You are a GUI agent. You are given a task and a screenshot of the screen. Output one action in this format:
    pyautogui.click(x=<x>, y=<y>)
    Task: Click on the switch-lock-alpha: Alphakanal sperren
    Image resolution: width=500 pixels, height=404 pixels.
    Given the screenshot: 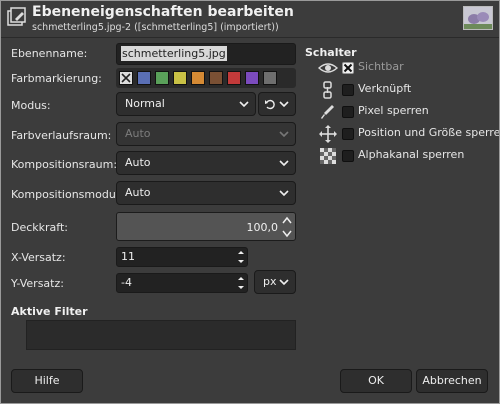 What is the action you would take?
    pyautogui.click(x=403, y=156)
    